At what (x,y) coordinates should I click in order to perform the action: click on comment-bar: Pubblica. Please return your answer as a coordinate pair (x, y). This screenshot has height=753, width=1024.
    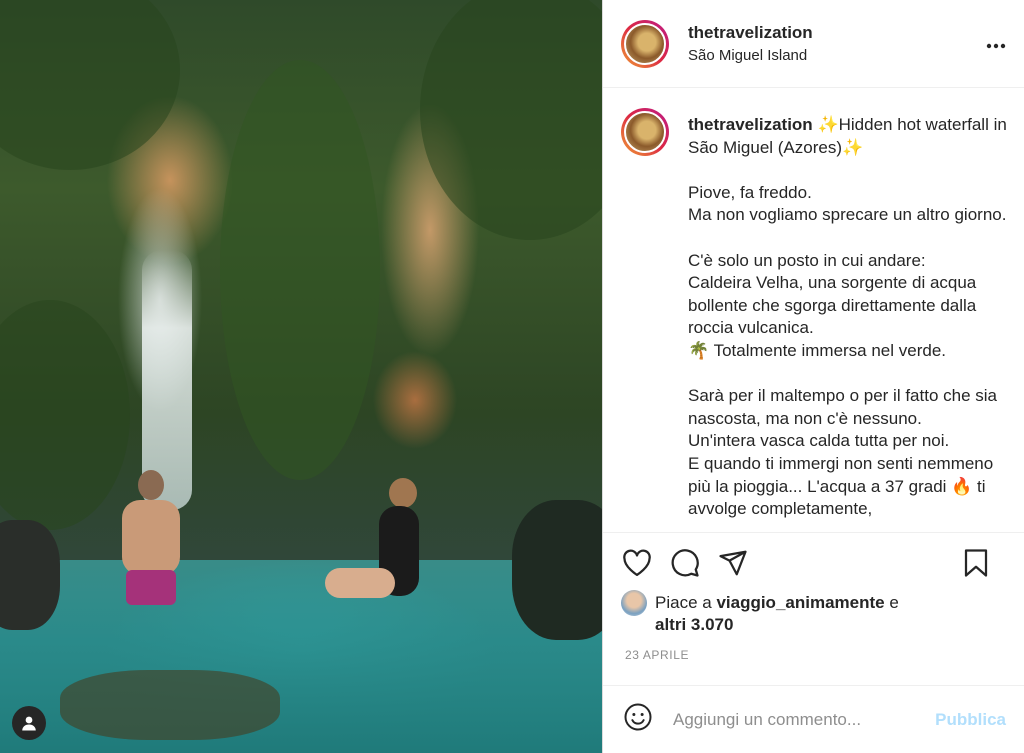
    Looking at the image, I should click on (813, 719).